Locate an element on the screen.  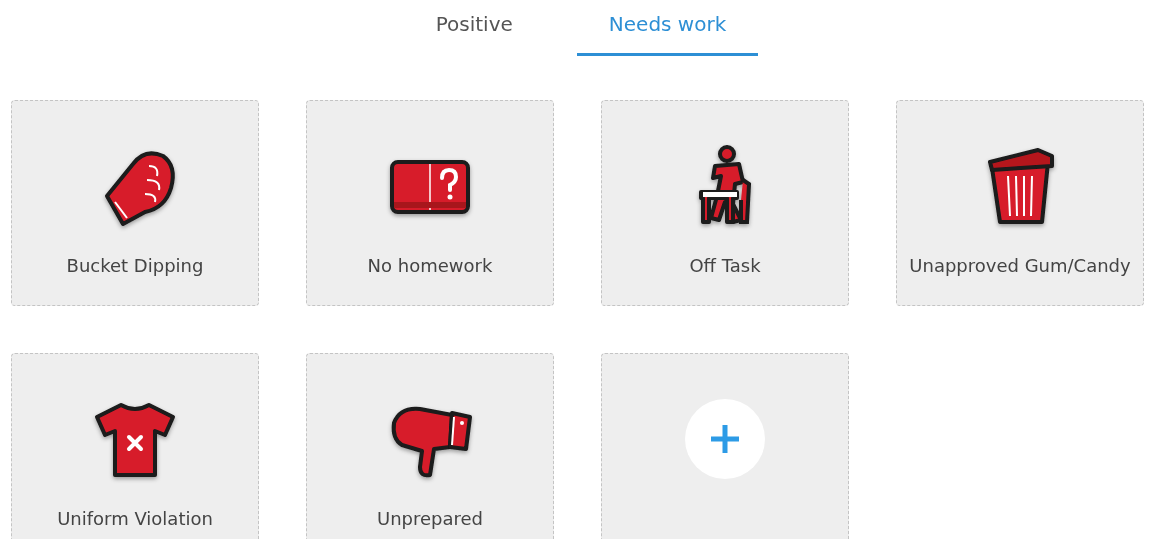
behavior-card: Bucket Dipping is located at coordinates (135, 203).